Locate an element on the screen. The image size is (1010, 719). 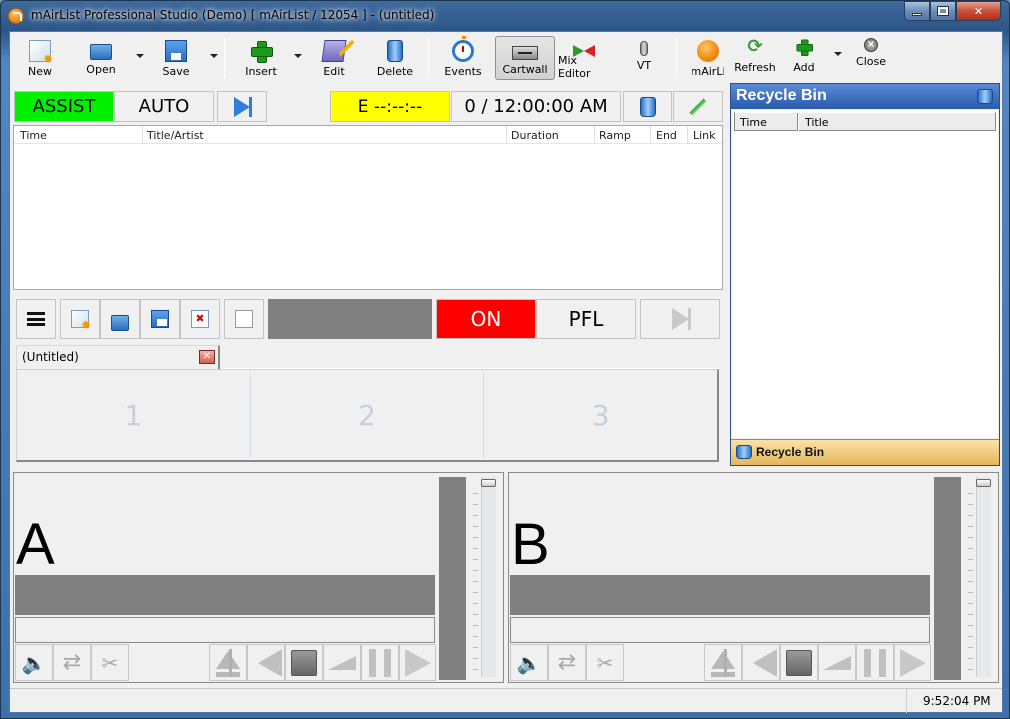
fade-ramp-icon is located at coordinates (837, 662).